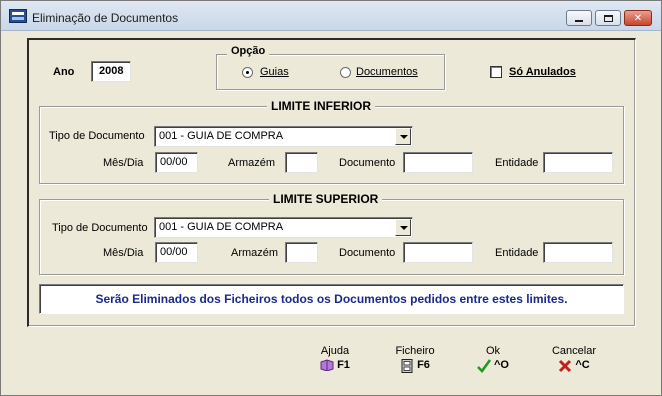  What do you see at coordinates (18, 16) in the screenshot?
I see `app-icon` at bounding box center [18, 16].